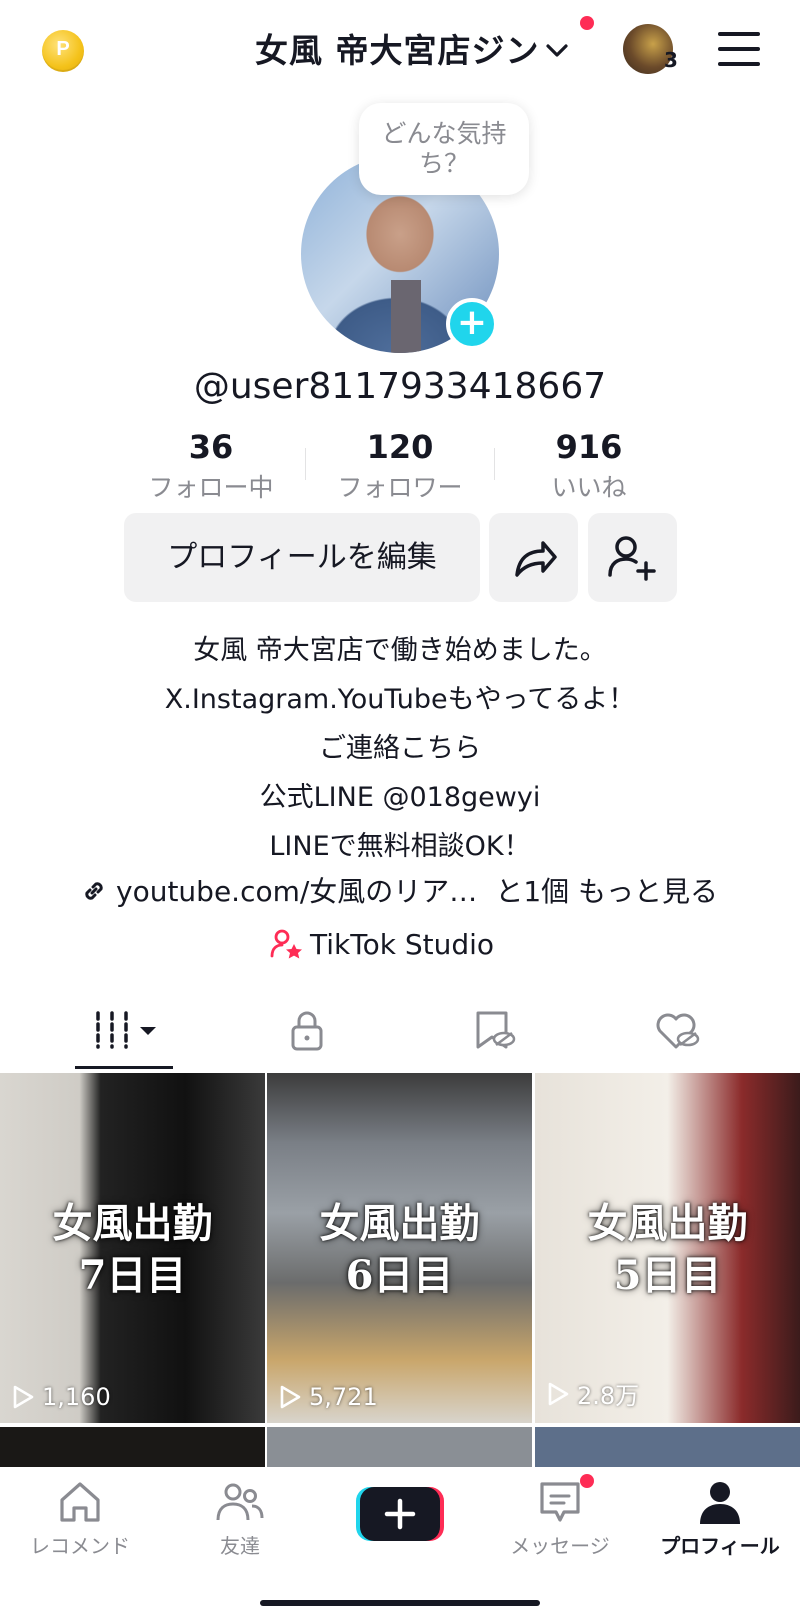 Image resolution: width=800 pixels, height=1613 pixels. I want to click on account-count-badge: 3, so click(671, 60).